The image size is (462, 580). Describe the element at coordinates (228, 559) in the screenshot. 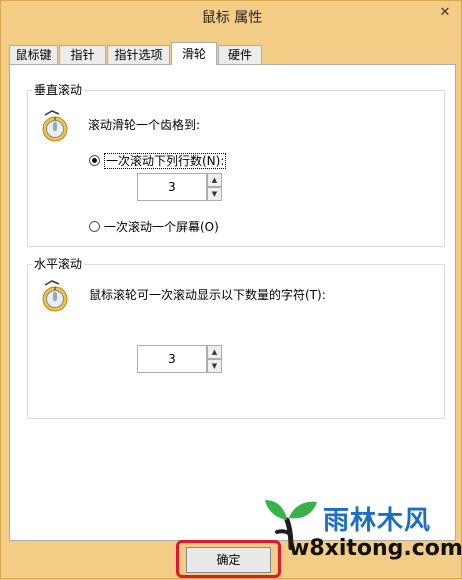

I see `ok-button-highlight` at that location.